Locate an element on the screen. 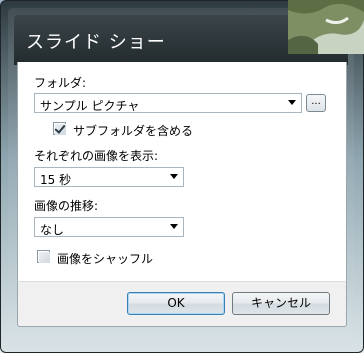  transition-select: なし is located at coordinates (109, 227).